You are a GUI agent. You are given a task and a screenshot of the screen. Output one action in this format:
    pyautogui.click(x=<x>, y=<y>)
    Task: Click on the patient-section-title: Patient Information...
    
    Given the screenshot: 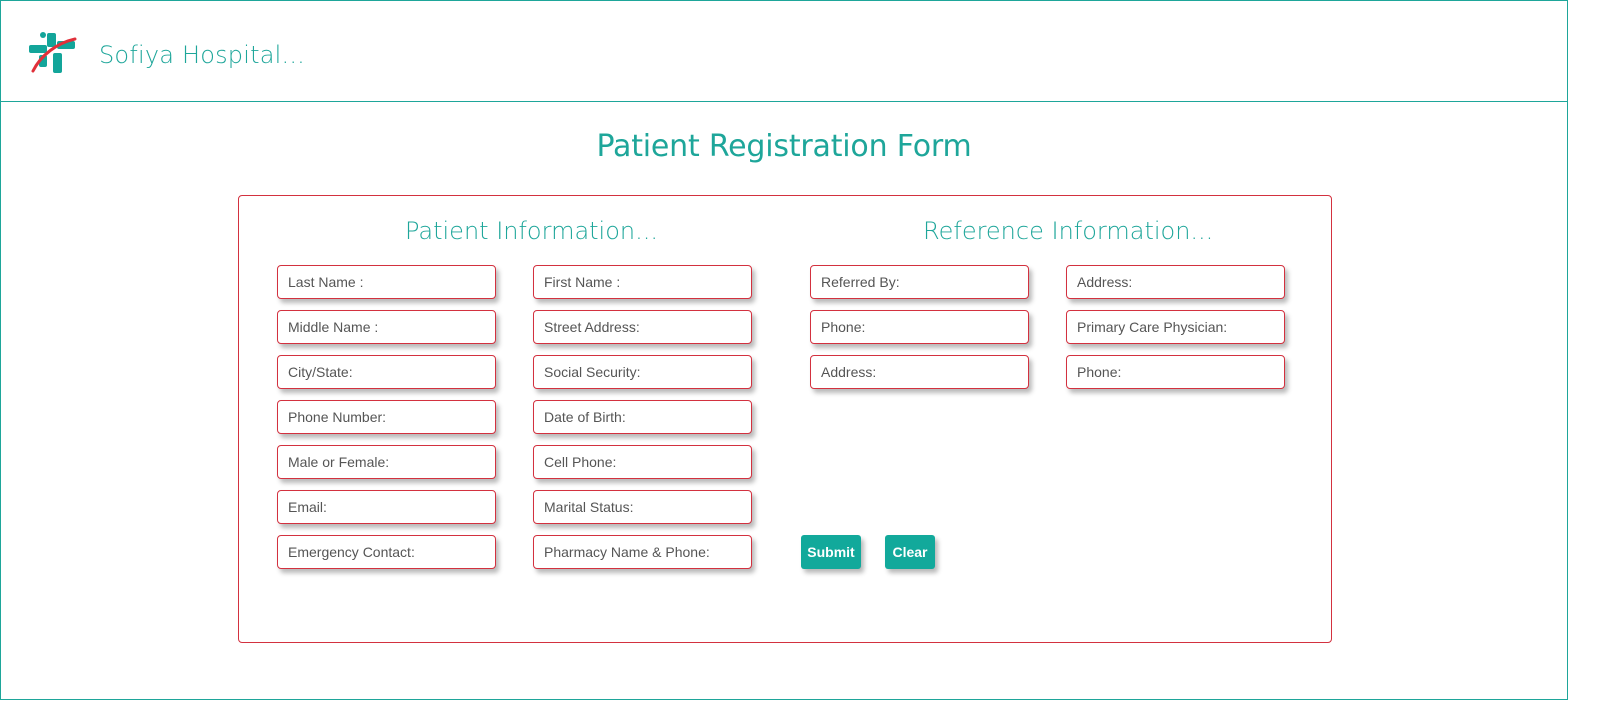 What is the action you would take?
    pyautogui.click(x=532, y=231)
    